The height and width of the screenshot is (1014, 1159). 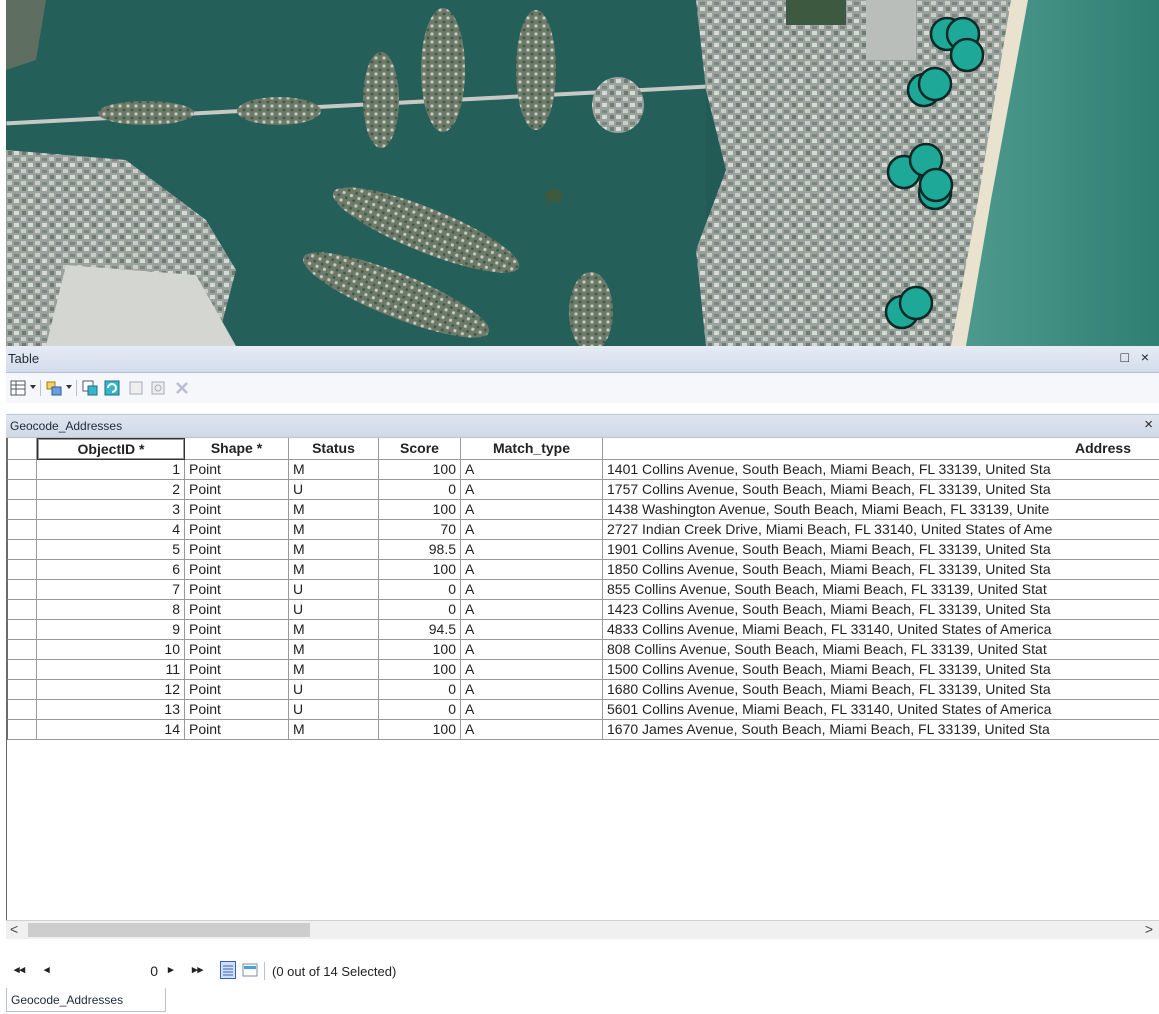 I want to click on cell-objectid: 6, so click(x=111, y=570).